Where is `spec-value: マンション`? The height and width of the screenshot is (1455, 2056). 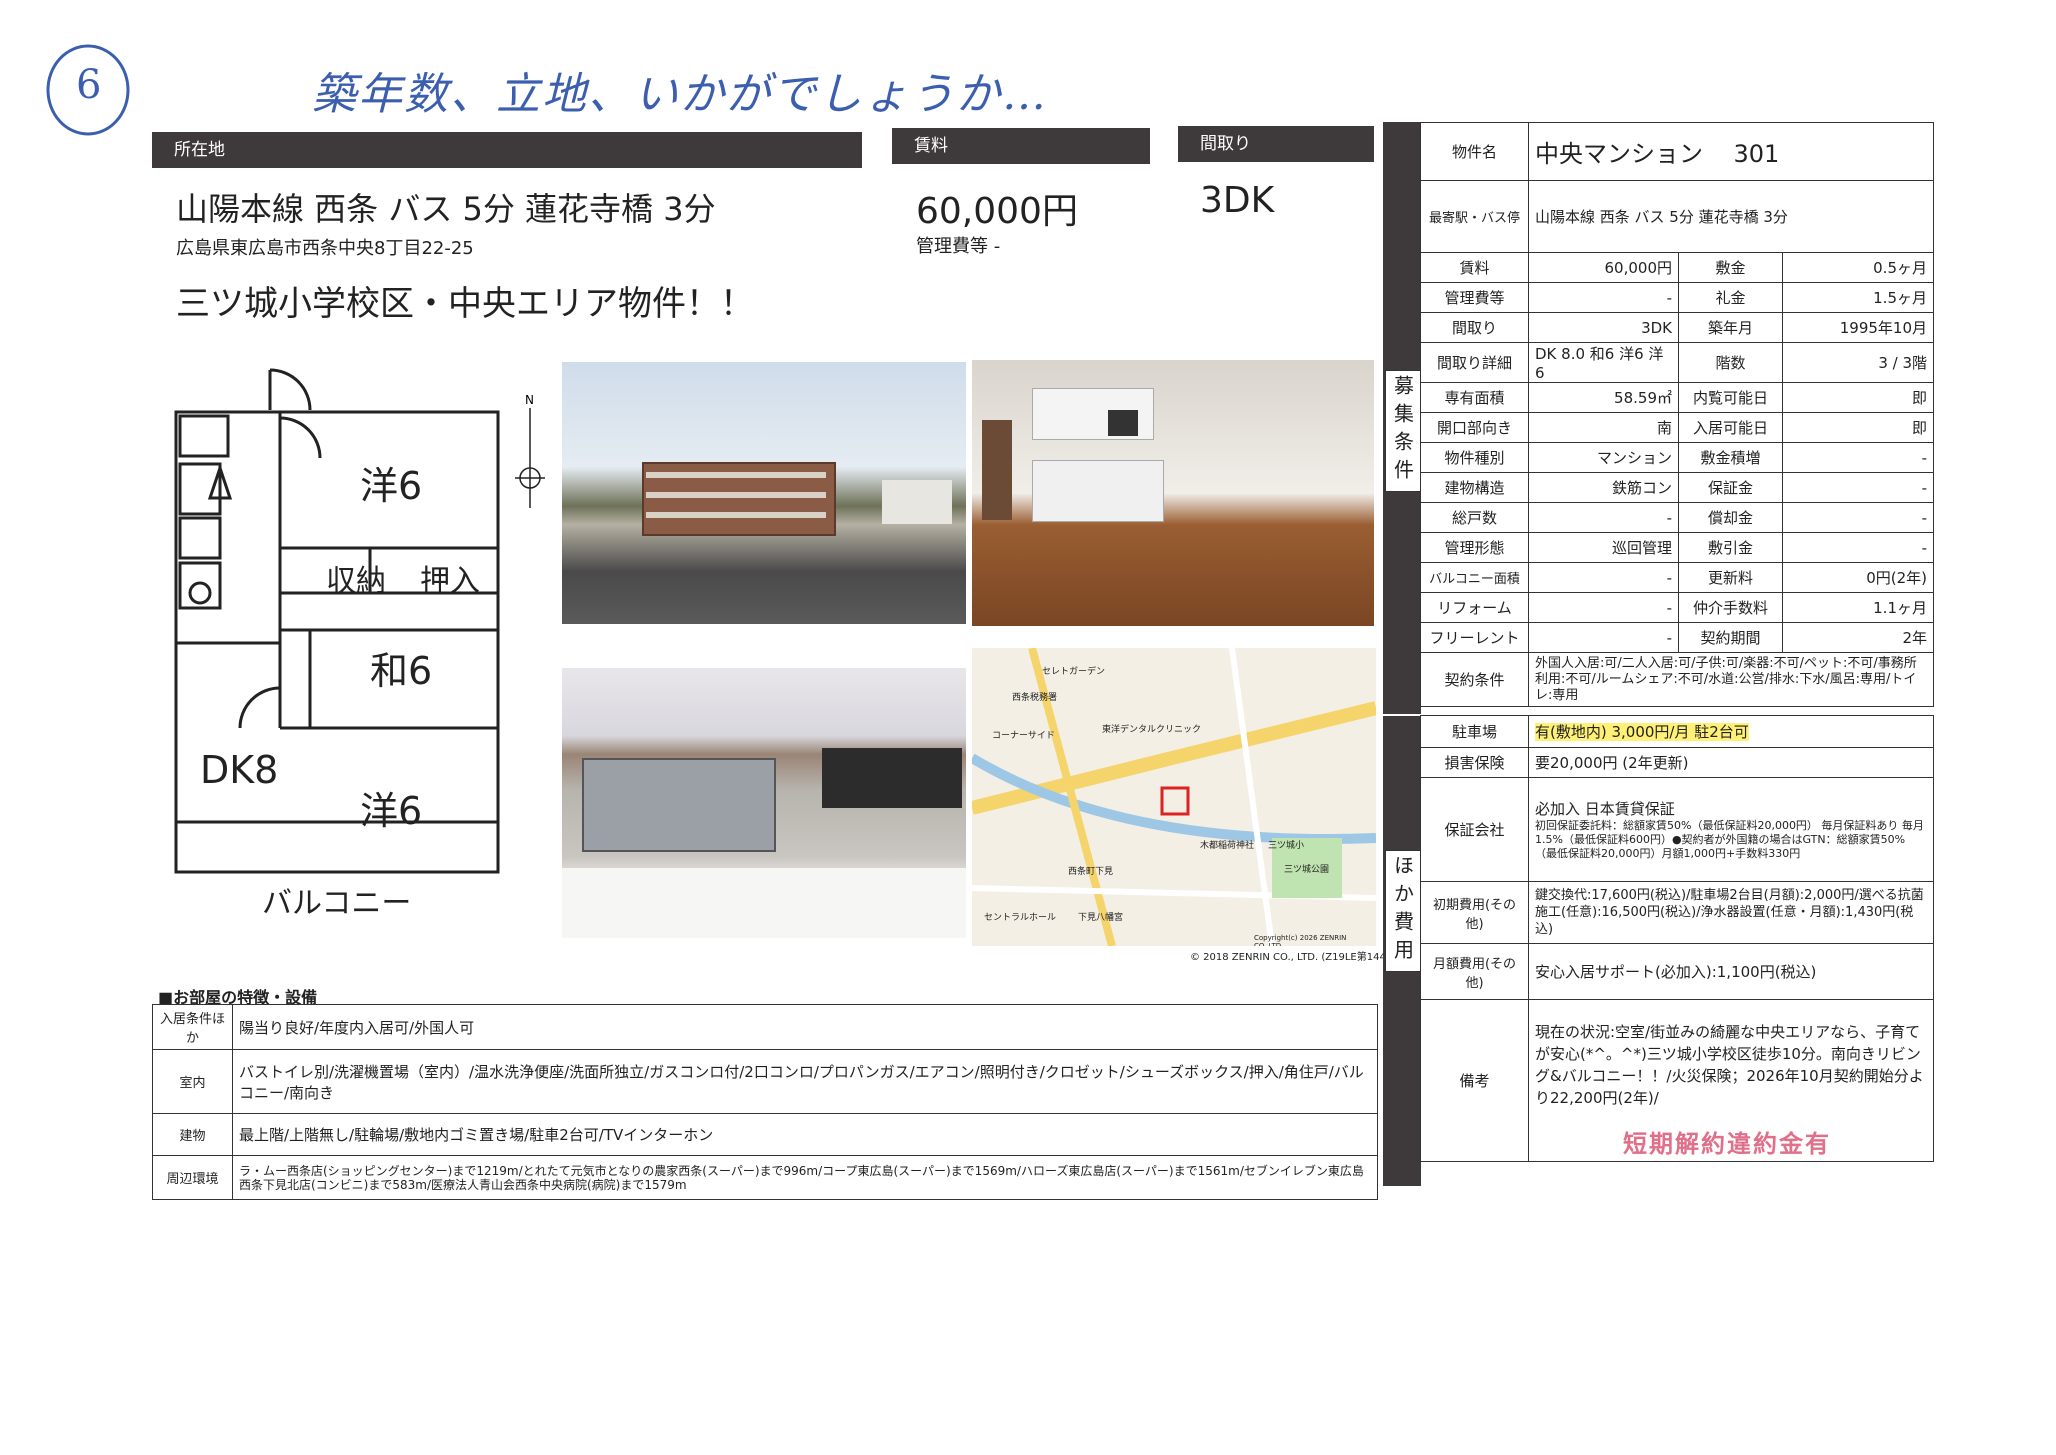
spec-value: マンション is located at coordinates (1603, 457).